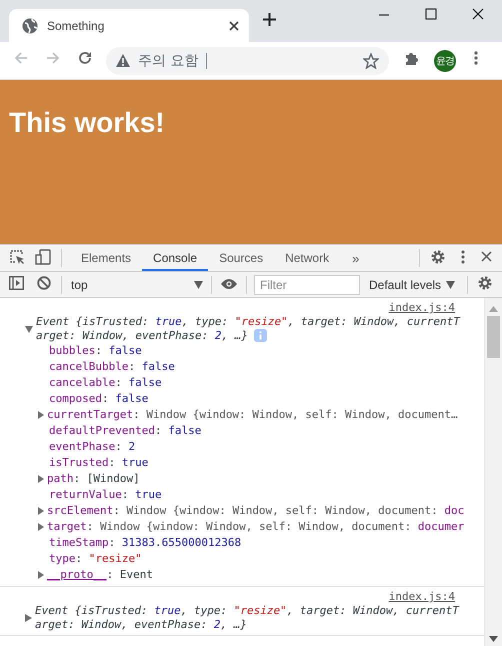 This screenshot has height=646, width=502. What do you see at coordinates (44, 283) in the screenshot?
I see `clear-console-icon` at bounding box center [44, 283].